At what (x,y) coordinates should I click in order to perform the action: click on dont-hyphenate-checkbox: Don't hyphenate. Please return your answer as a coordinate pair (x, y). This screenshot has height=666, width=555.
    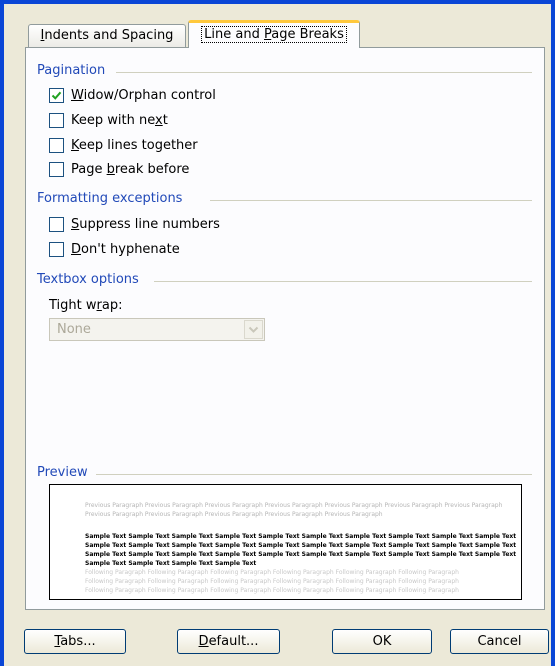
    Looking at the image, I should click on (114, 249).